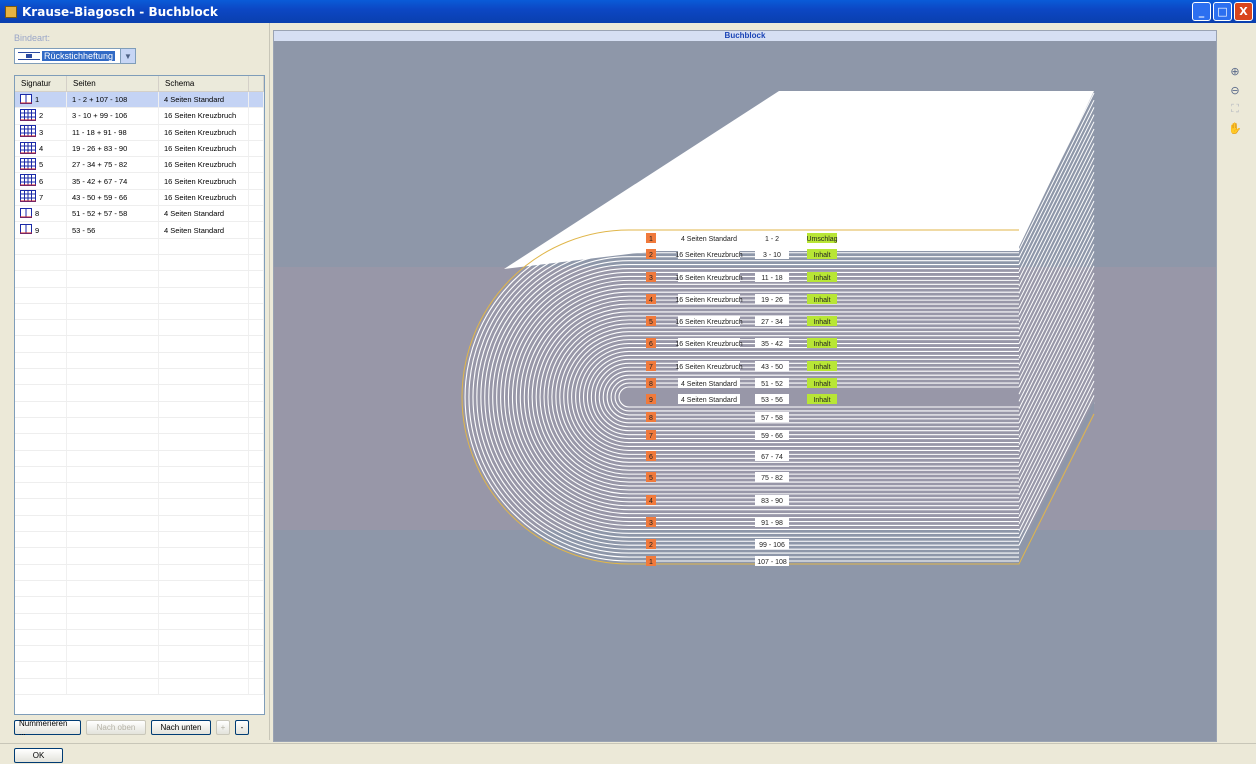 Image resolution: width=1256 pixels, height=764 pixels. What do you see at coordinates (223, 727) in the screenshot?
I see `add-button: +` at bounding box center [223, 727].